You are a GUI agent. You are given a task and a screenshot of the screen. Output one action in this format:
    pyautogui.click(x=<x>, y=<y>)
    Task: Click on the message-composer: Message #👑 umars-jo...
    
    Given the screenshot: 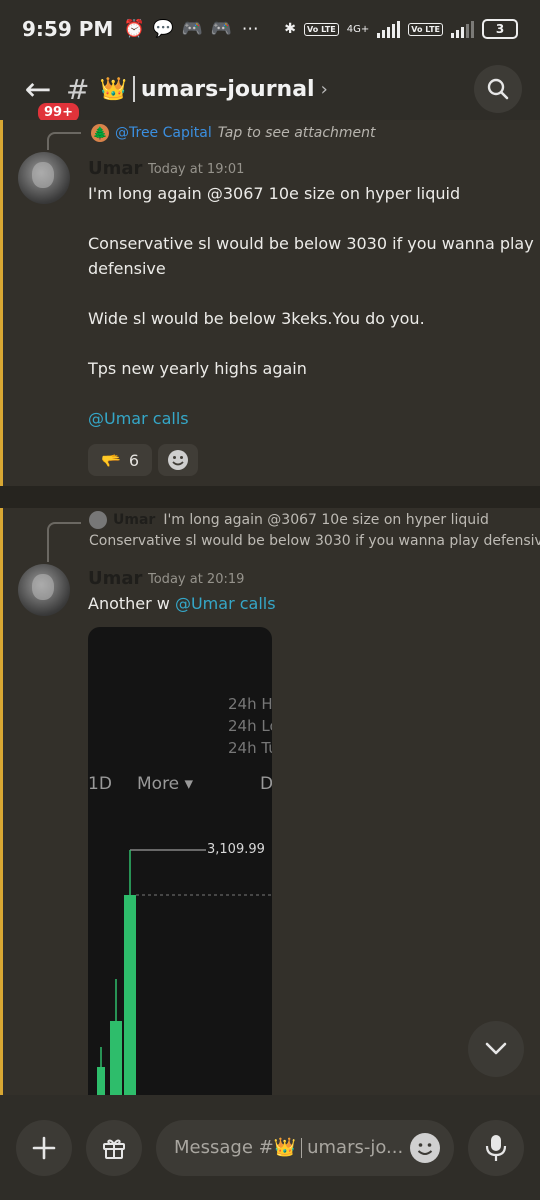 What is the action you would take?
    pyautogui.click(x=270, y=1147)
    